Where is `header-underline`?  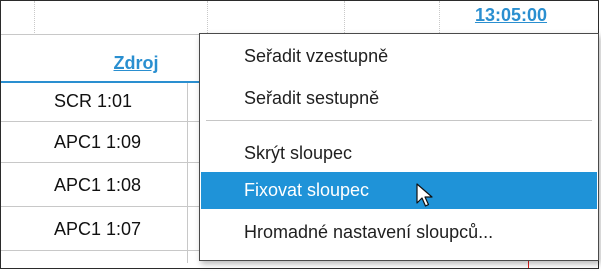
header-underline is located at coordinates (101, 82).